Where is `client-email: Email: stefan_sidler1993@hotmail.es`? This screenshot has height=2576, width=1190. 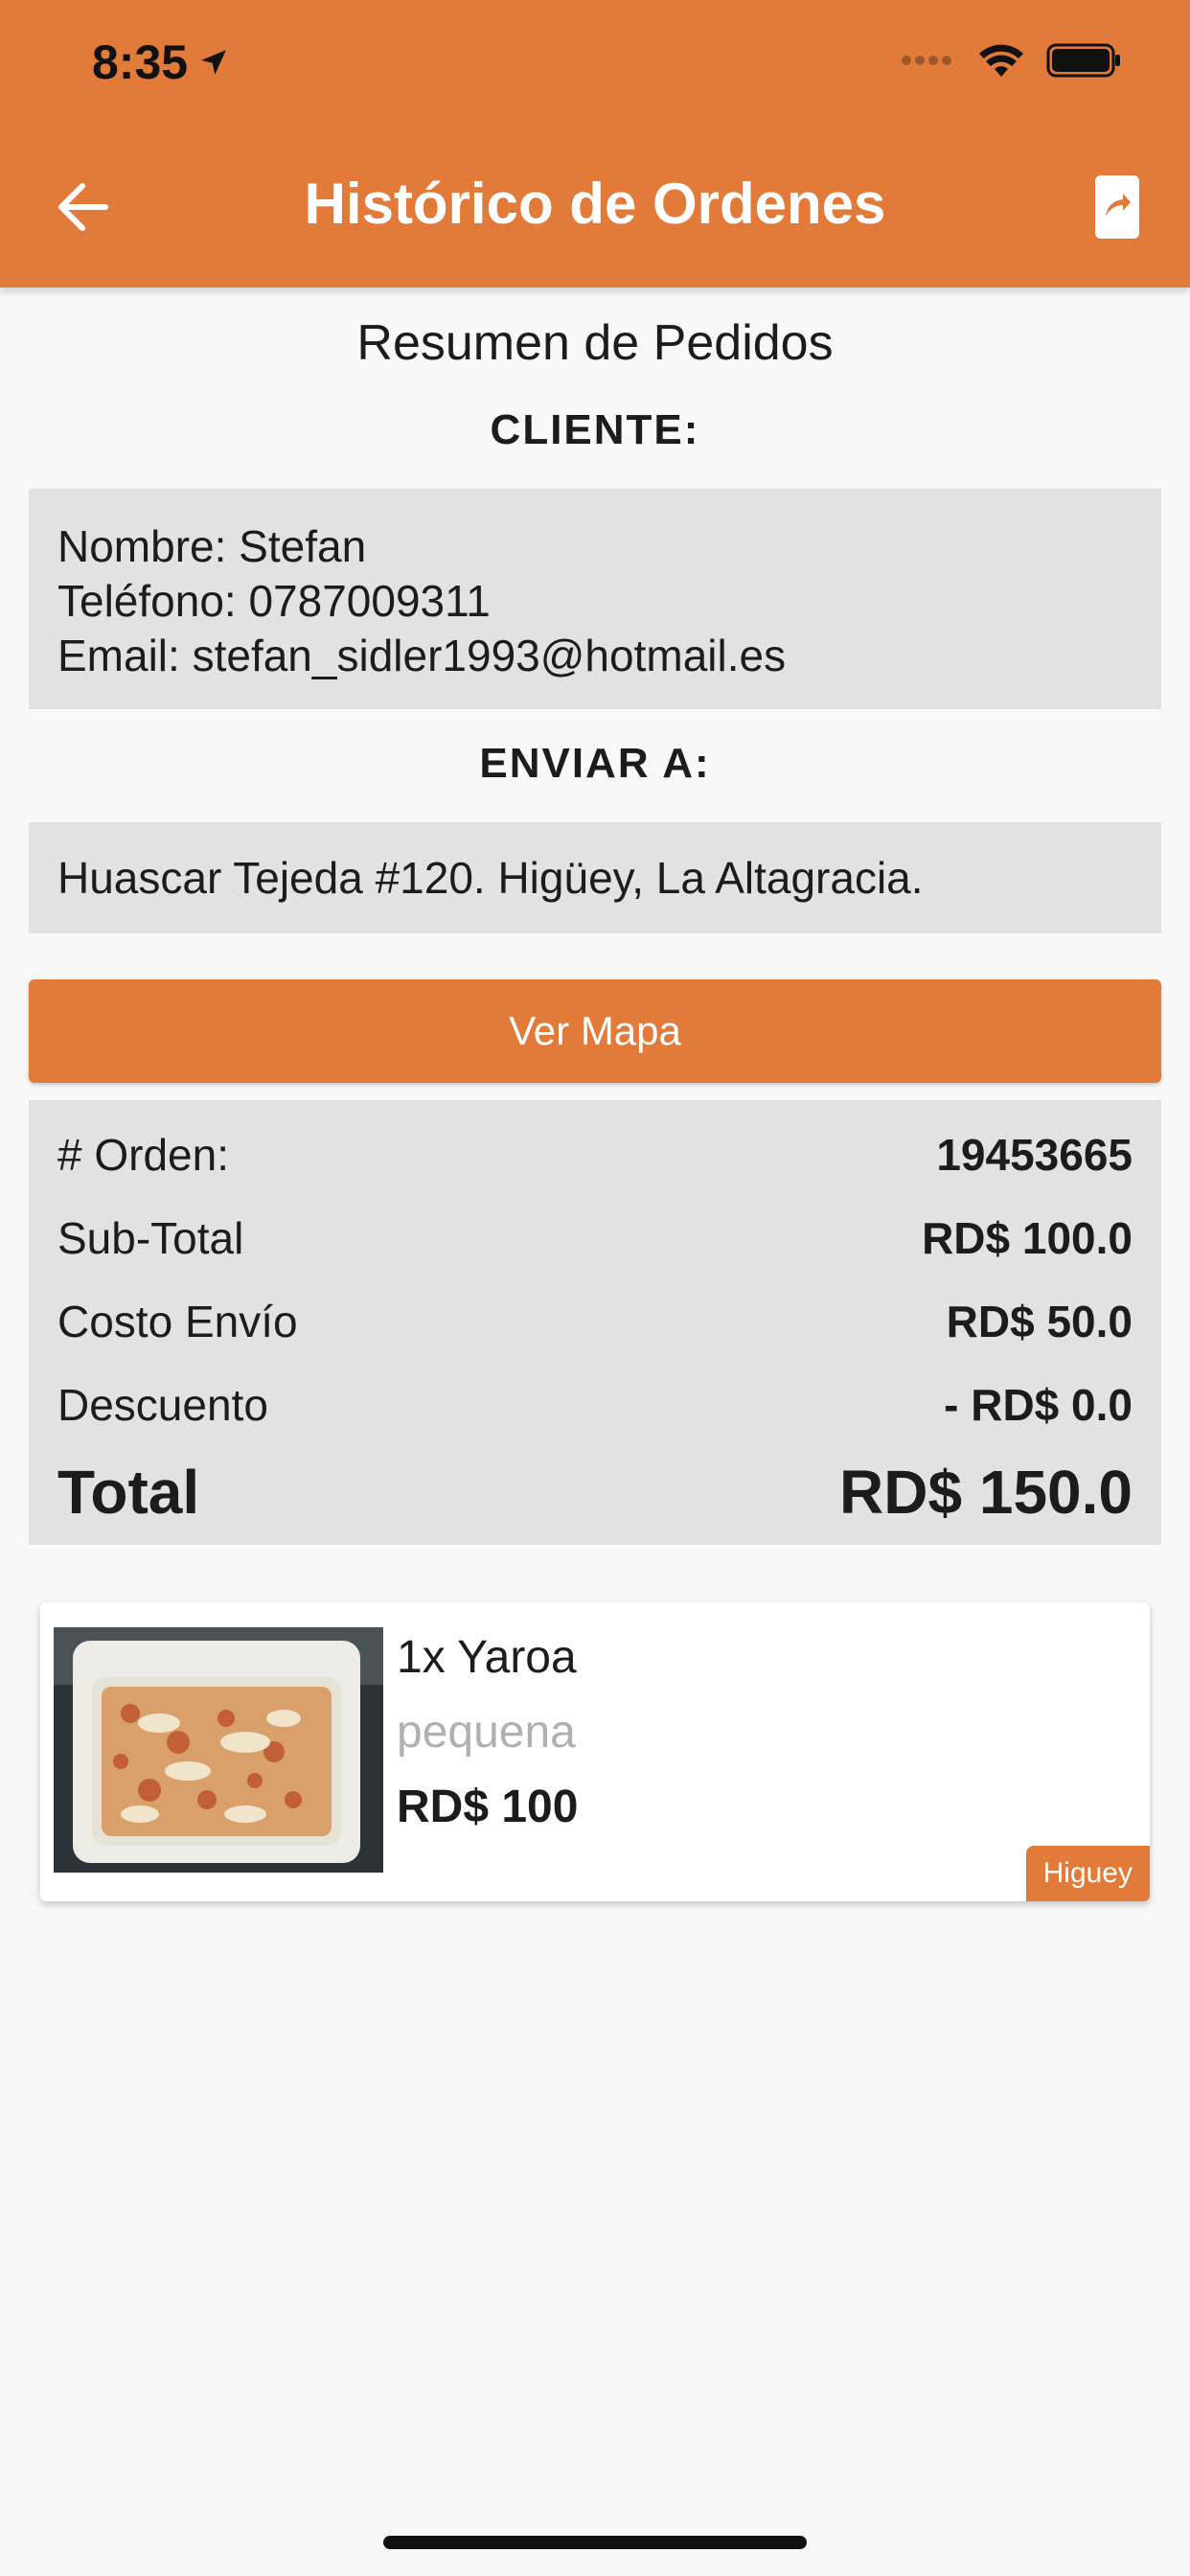 client-email: Email: stefan_sidler1993@hotmail.es is located at coordinates (422, 655).